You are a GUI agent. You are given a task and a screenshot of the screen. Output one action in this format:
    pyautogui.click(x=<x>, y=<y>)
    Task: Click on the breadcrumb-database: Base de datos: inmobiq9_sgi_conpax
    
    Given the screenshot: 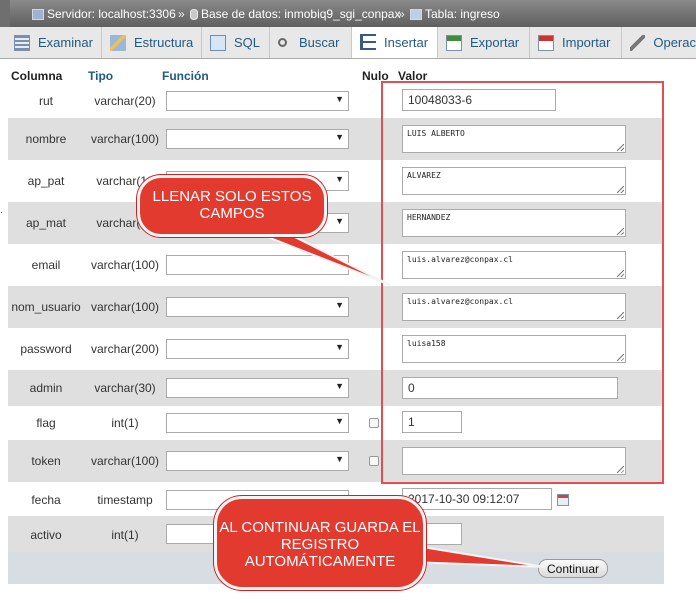 What is the action you would take?
    pyautogui.click(x=295, y=14)
    